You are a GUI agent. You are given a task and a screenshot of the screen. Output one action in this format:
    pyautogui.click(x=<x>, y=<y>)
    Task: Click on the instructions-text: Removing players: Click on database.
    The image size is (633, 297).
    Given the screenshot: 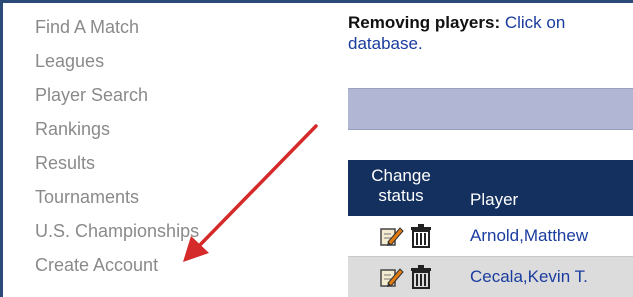 What is the action you would take?
    pyautogui.click(x=490, y=33)
    